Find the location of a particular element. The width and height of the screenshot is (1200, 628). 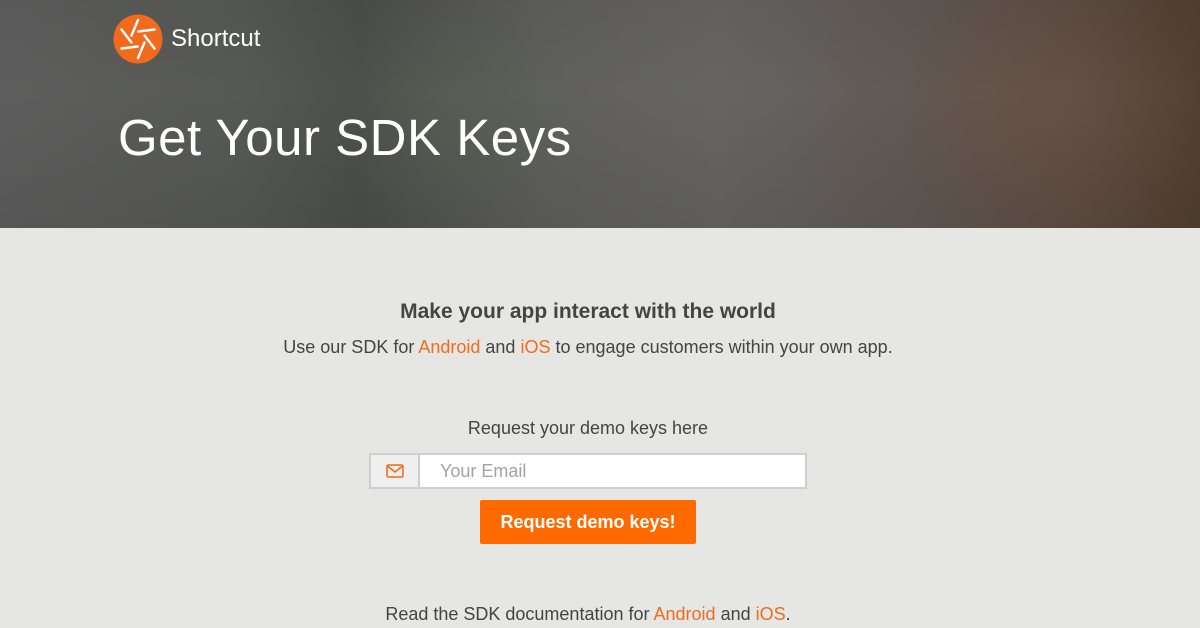

brand-home-link: Shortcut is located at coordinates (186, 39).